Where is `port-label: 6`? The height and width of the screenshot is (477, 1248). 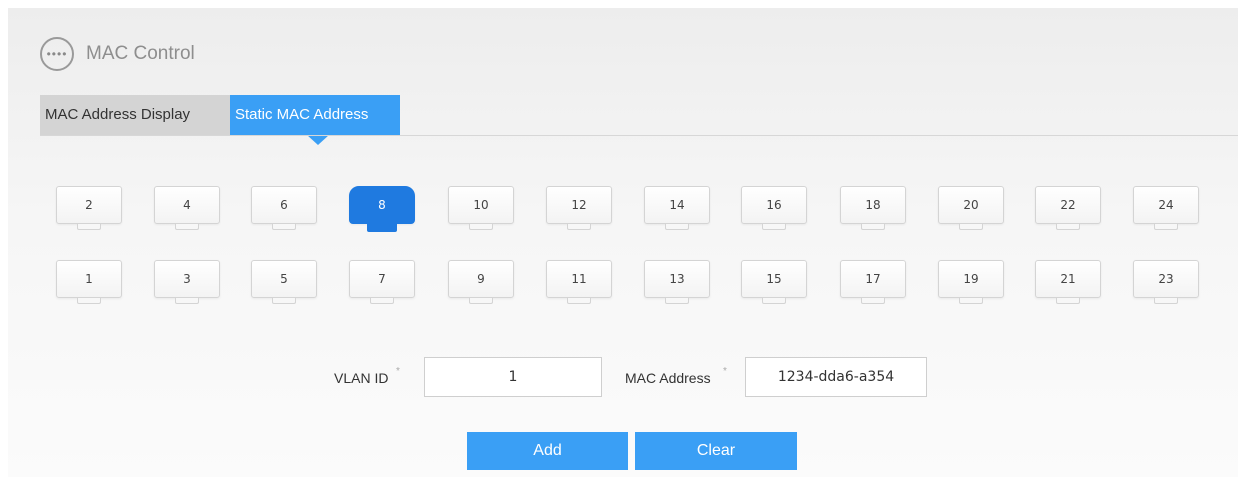
port-label: 6 is located at coordinates (284, 205).